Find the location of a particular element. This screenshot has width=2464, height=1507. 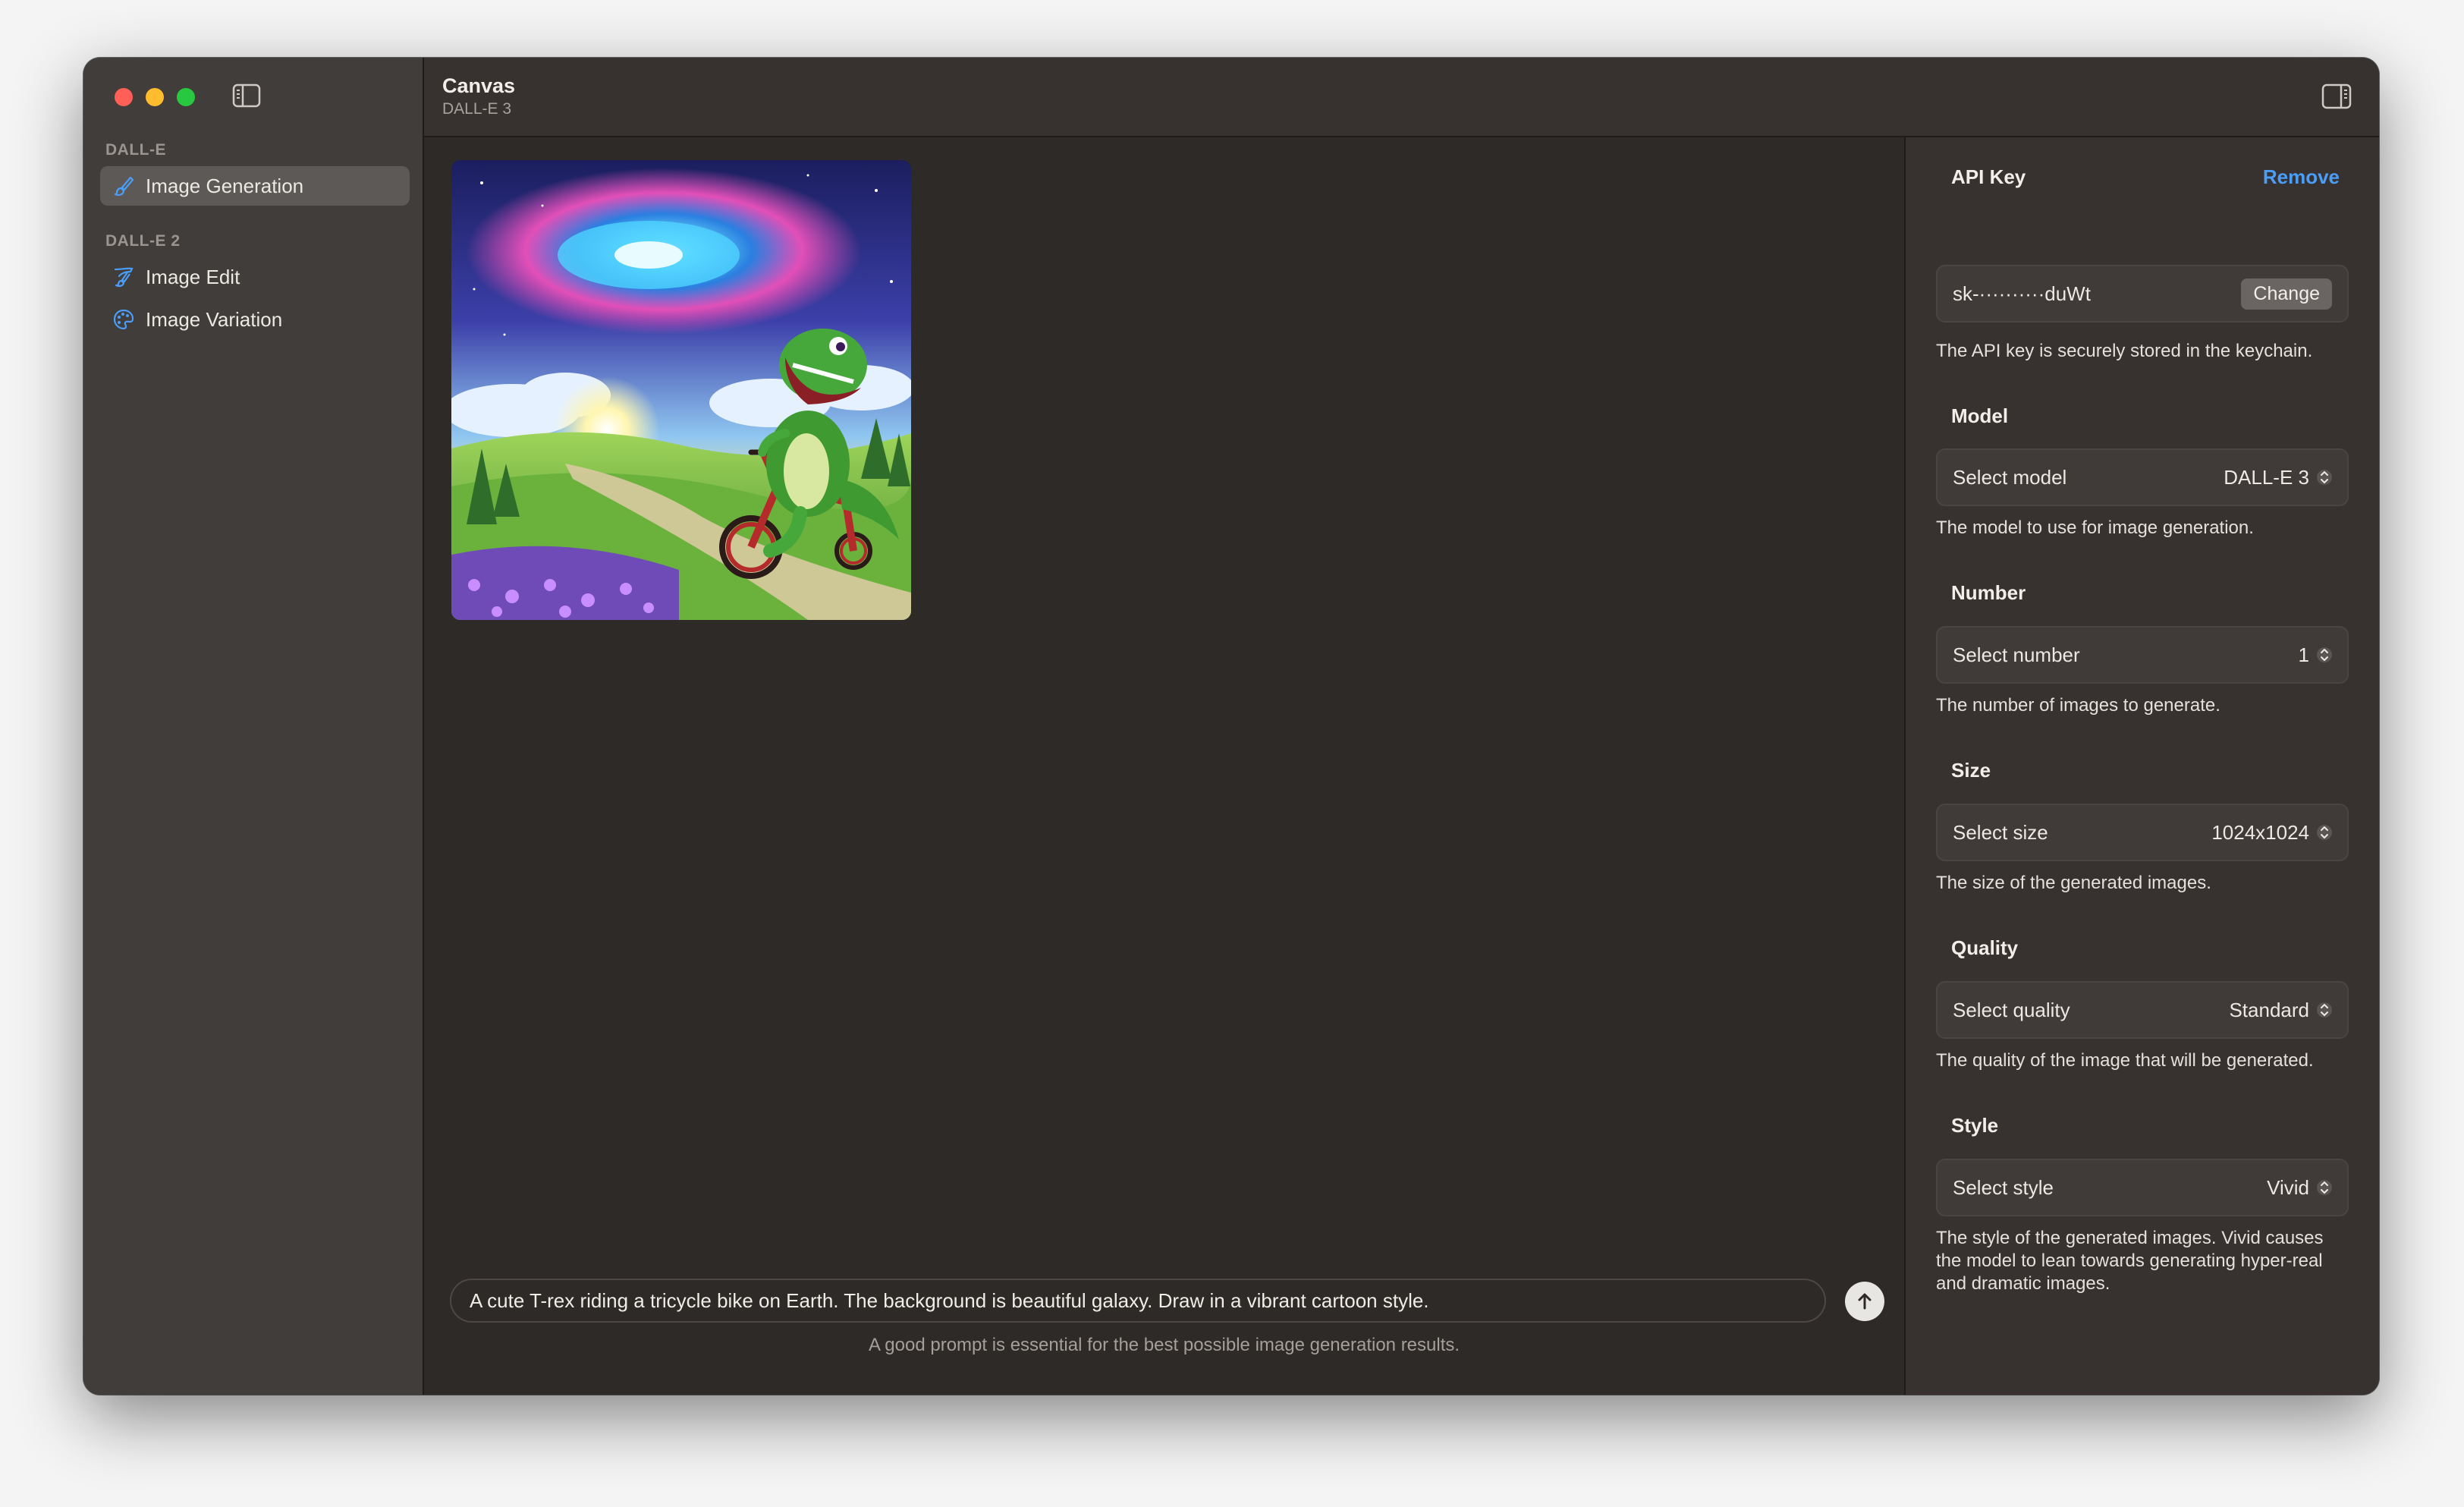

sidebar-section-dalle2: DALL-E 2 is located at coordinates (143, 241).